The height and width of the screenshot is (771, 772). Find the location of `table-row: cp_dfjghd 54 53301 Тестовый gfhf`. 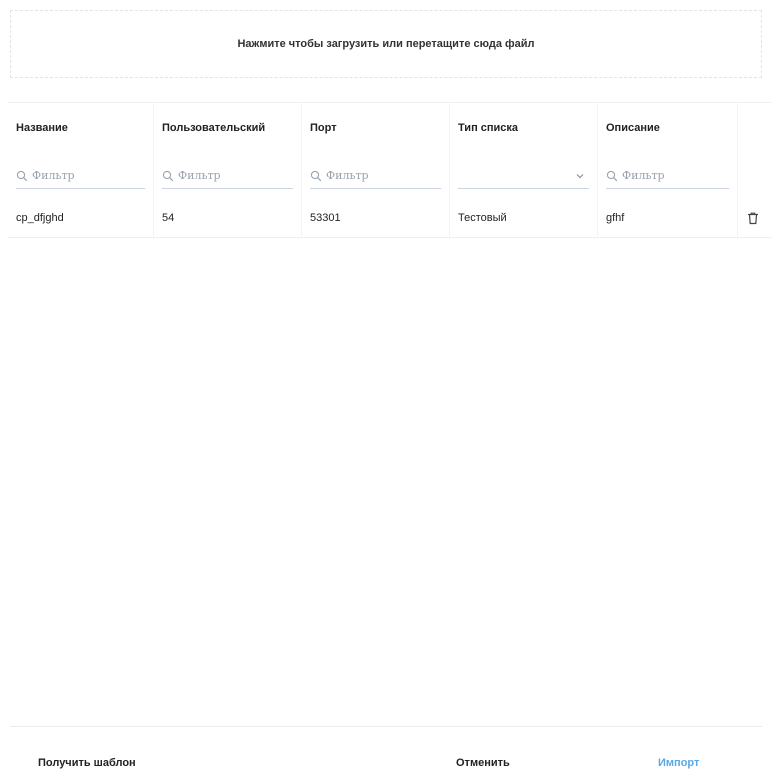

table-row: cp_dfjghd 54 53301 Тестовый gfhf is located at coordinates (390, 218).